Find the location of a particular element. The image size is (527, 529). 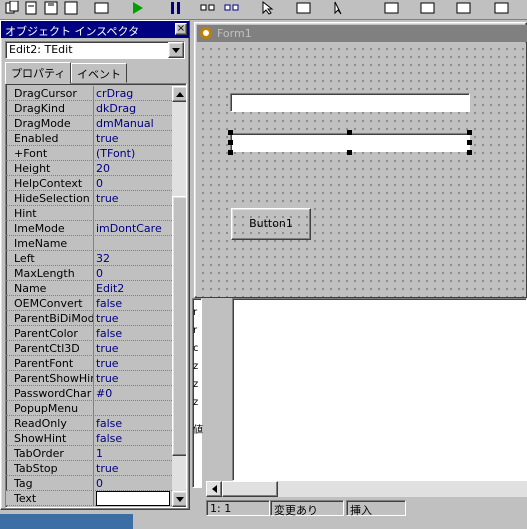

property-value: 32 is located at coordinates (133, 258).